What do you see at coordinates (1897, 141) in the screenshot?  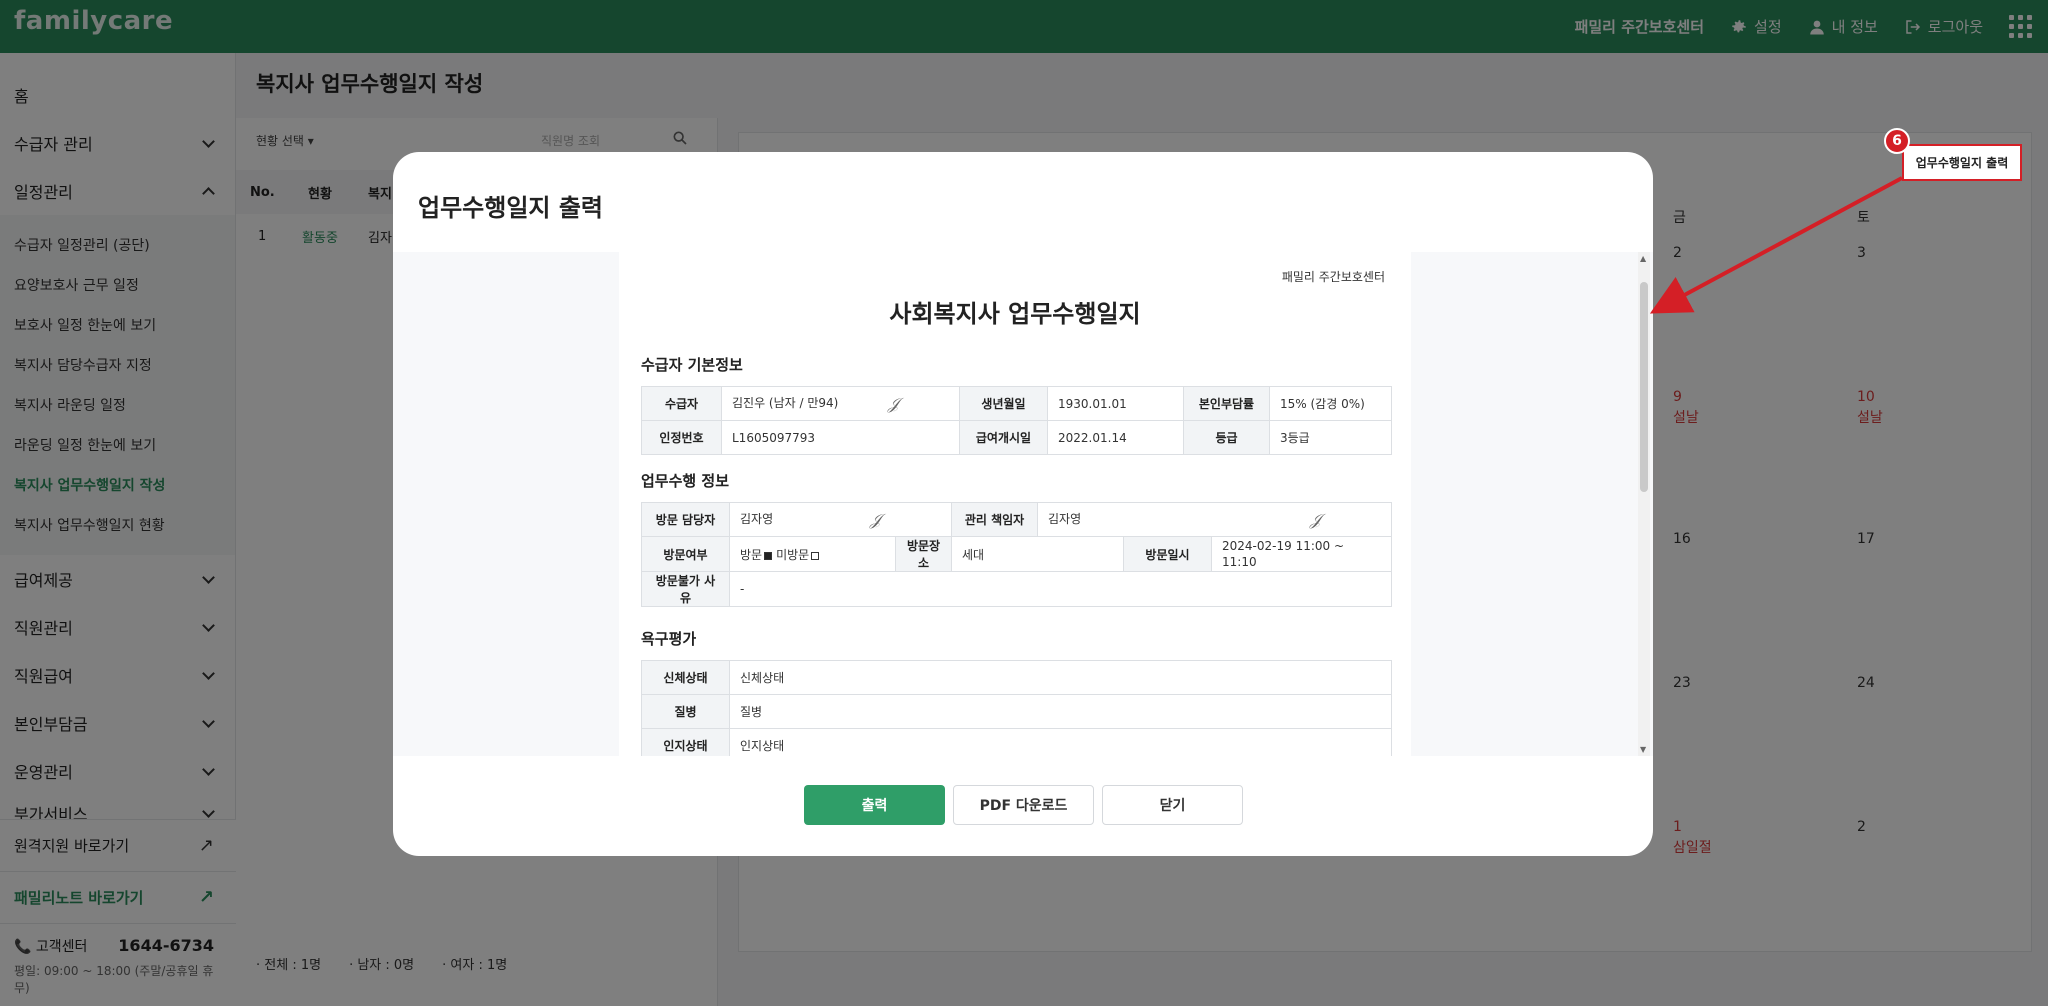 I see `annotation-step-badge: 6` at bounding box center [1897, 141].